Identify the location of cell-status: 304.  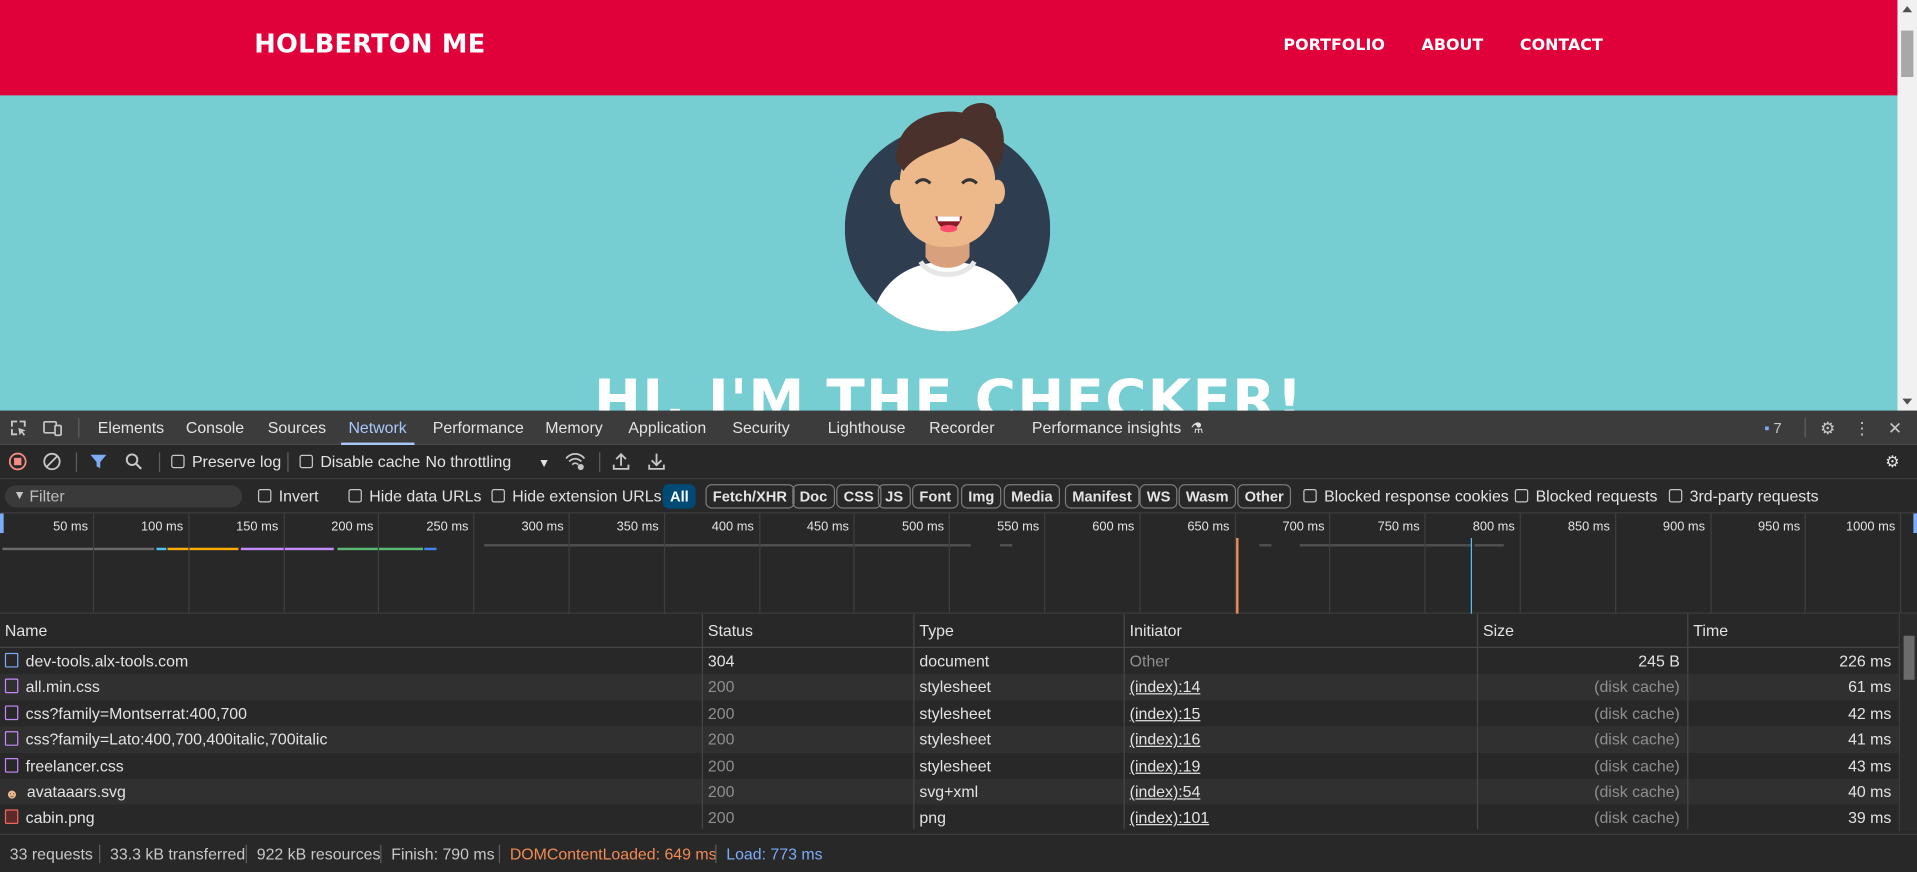
(809, 661).